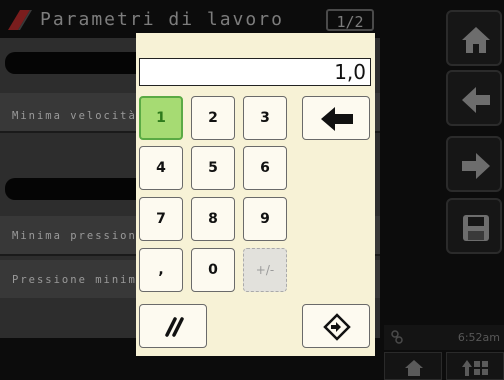  What do you see at coordinates (74, 116) in the screenshot?
I see `param-label: Minima velocità` at bounding box center [74, 116].